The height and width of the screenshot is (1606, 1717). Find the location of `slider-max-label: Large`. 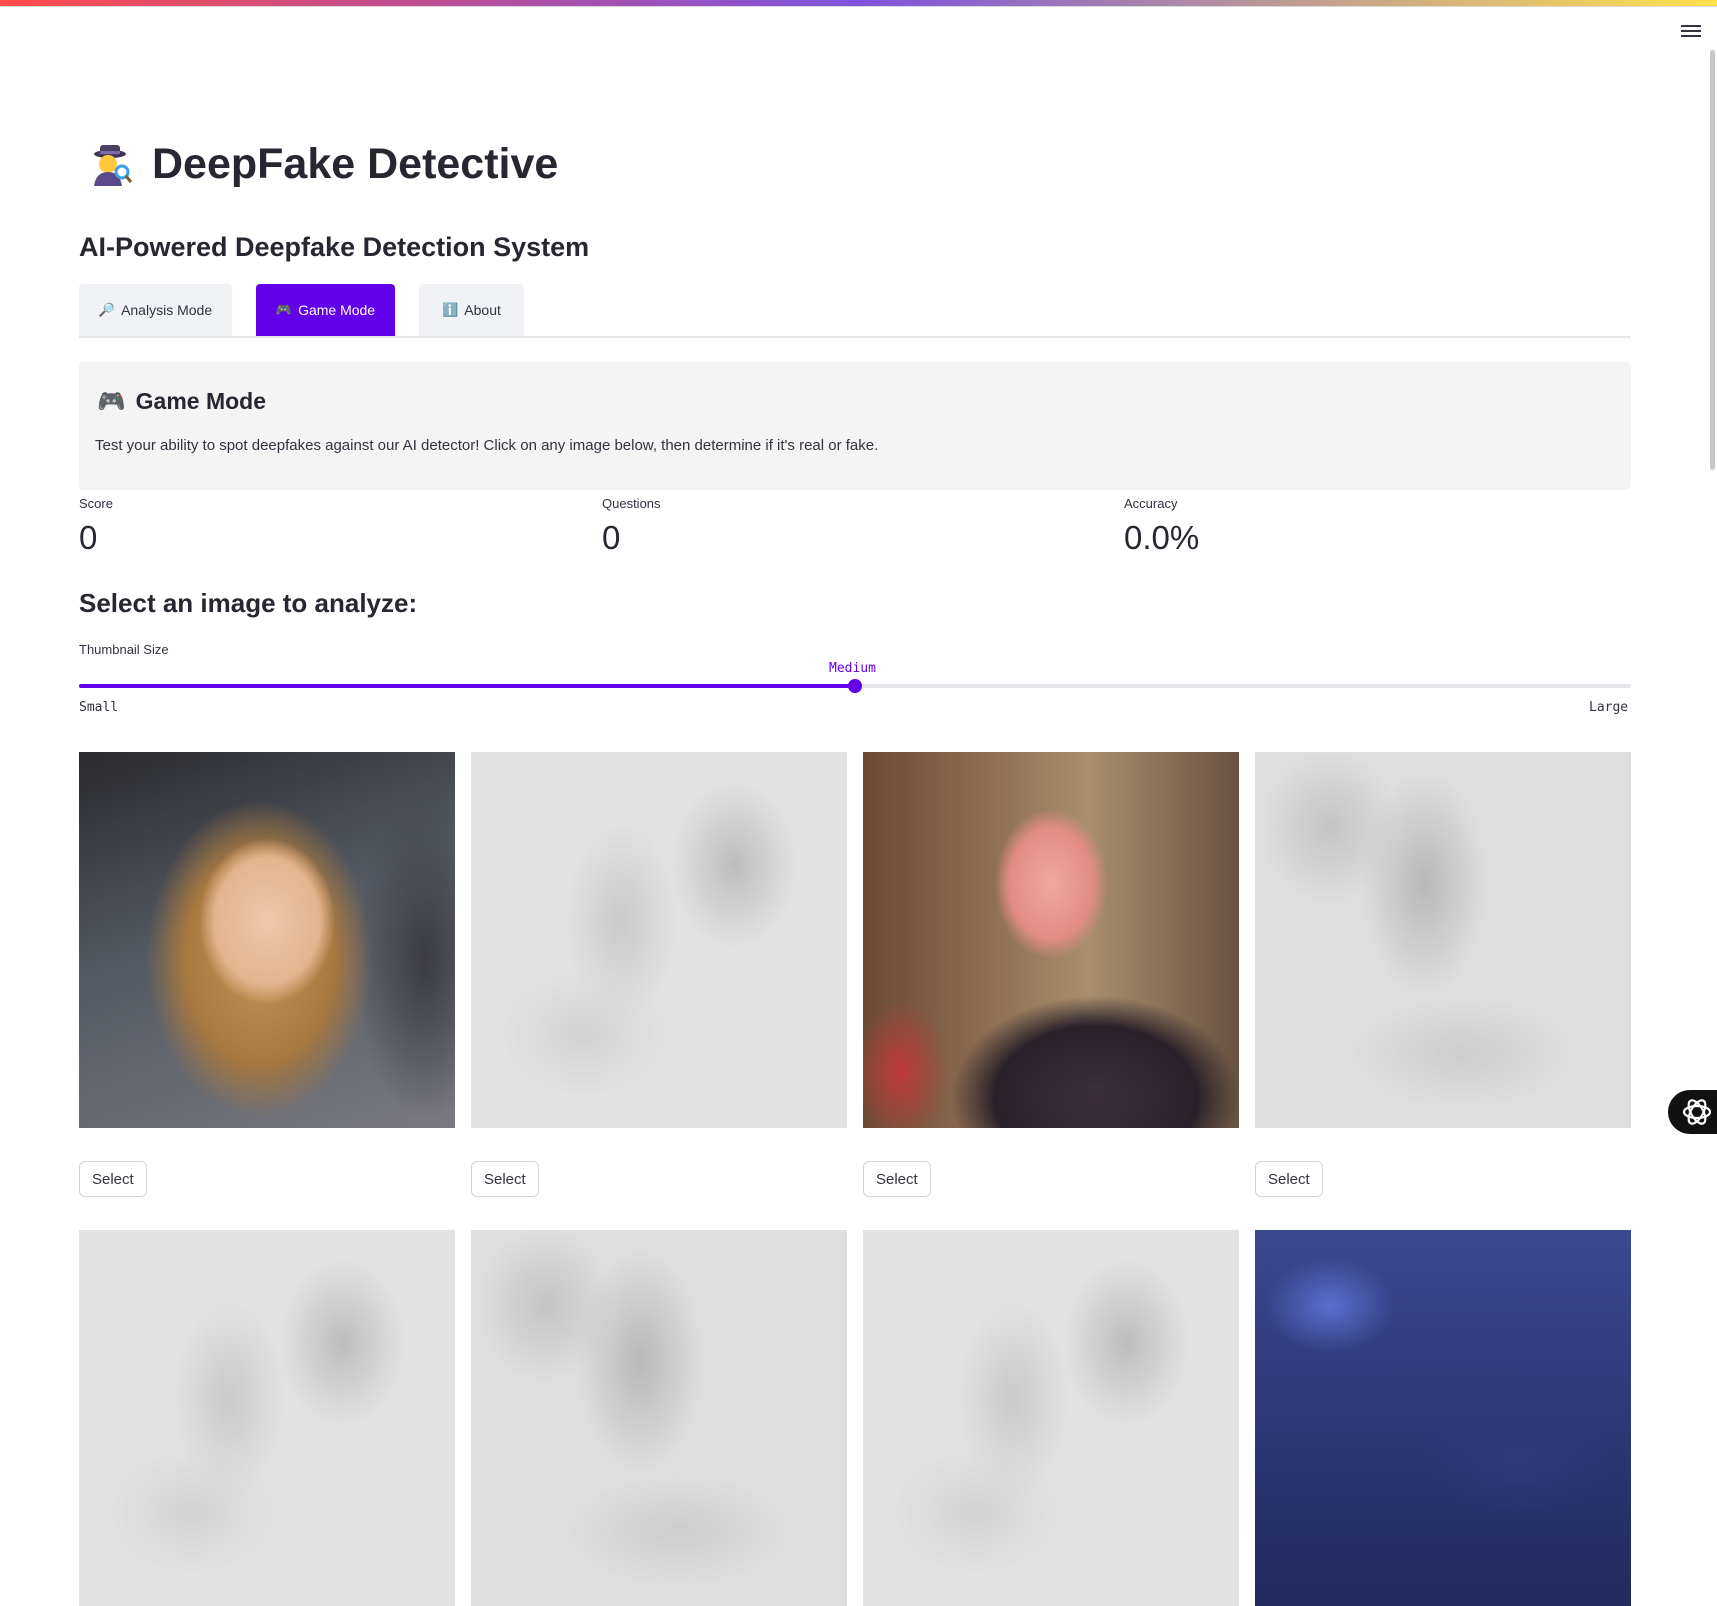

slider-max-label: Large is located at coordinates (1609, 707).